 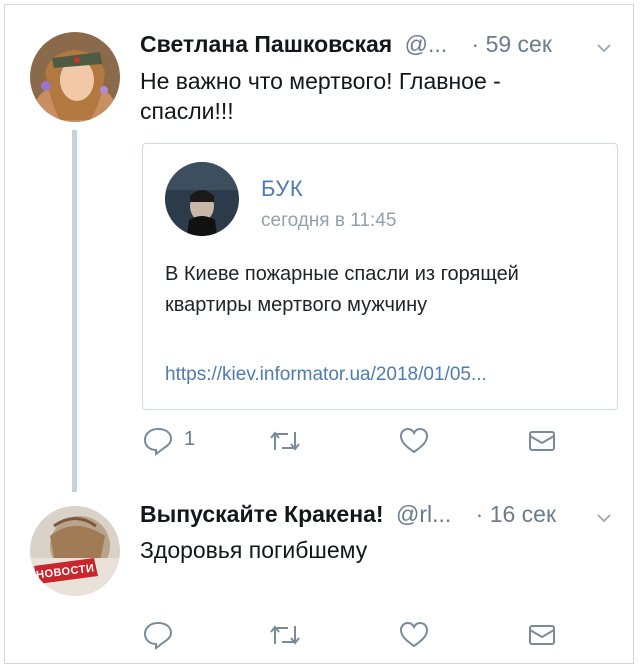 What do you see at coordinates (282, 189) in the screenshot?
I see `quoted-title: БУК` at bounding box center [282, 189].